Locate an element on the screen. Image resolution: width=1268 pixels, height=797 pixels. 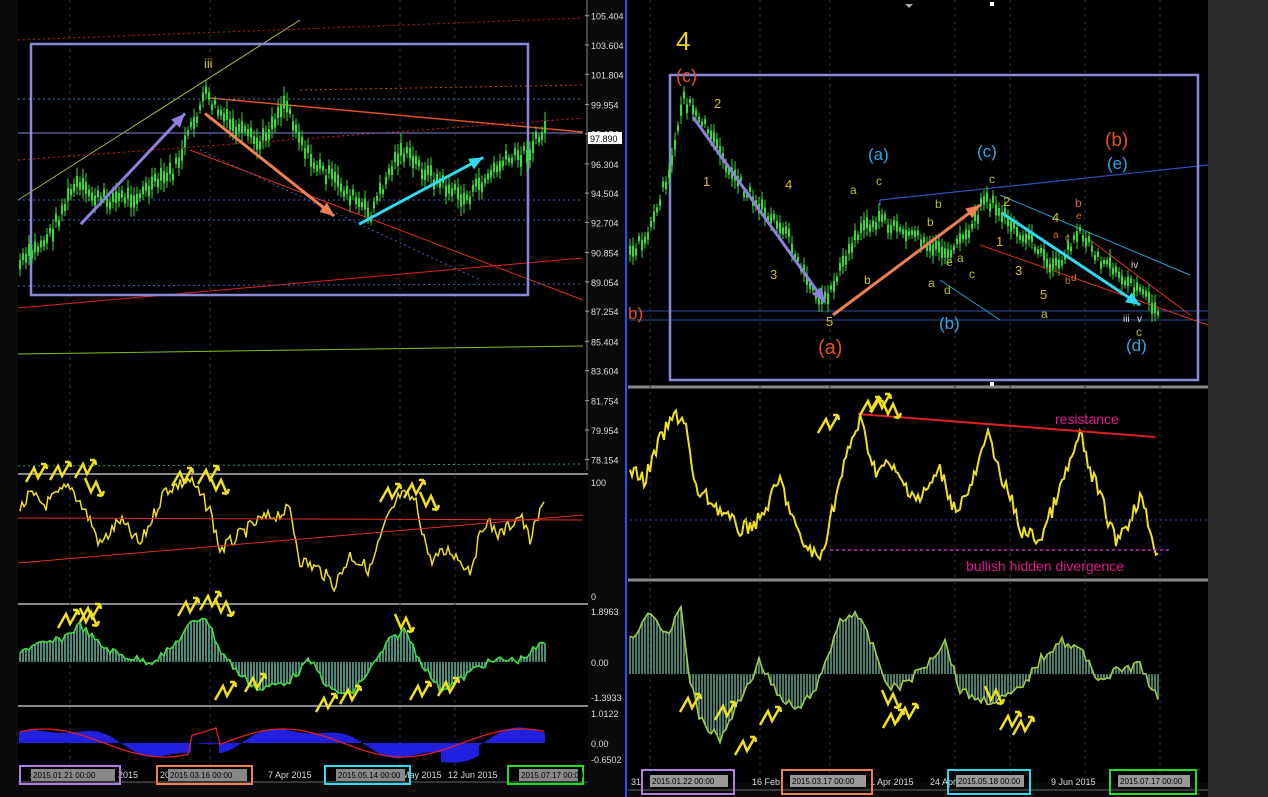
current-price-label: 97.890 is located at coordinates (604, 139).